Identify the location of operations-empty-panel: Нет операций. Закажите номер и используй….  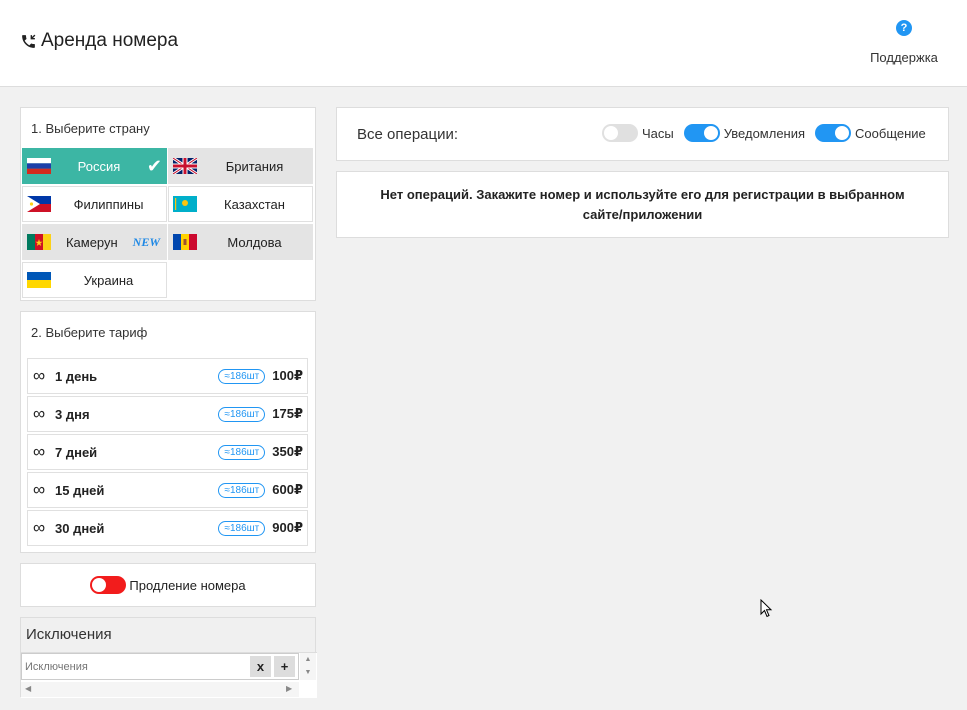
(642, 204).